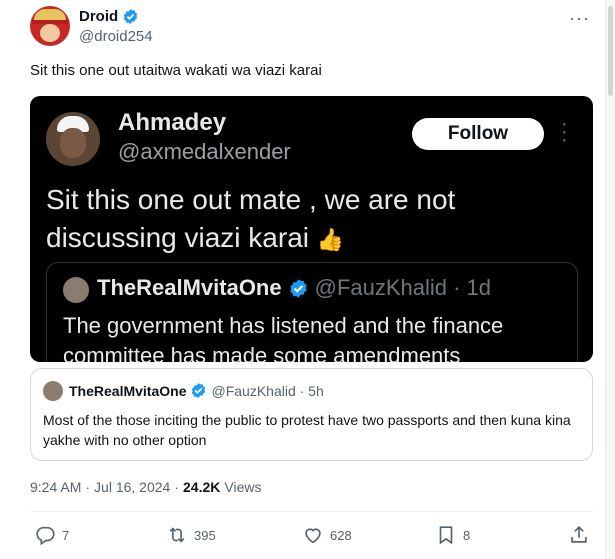  I want to click on heart-icon, so click(313, 536).